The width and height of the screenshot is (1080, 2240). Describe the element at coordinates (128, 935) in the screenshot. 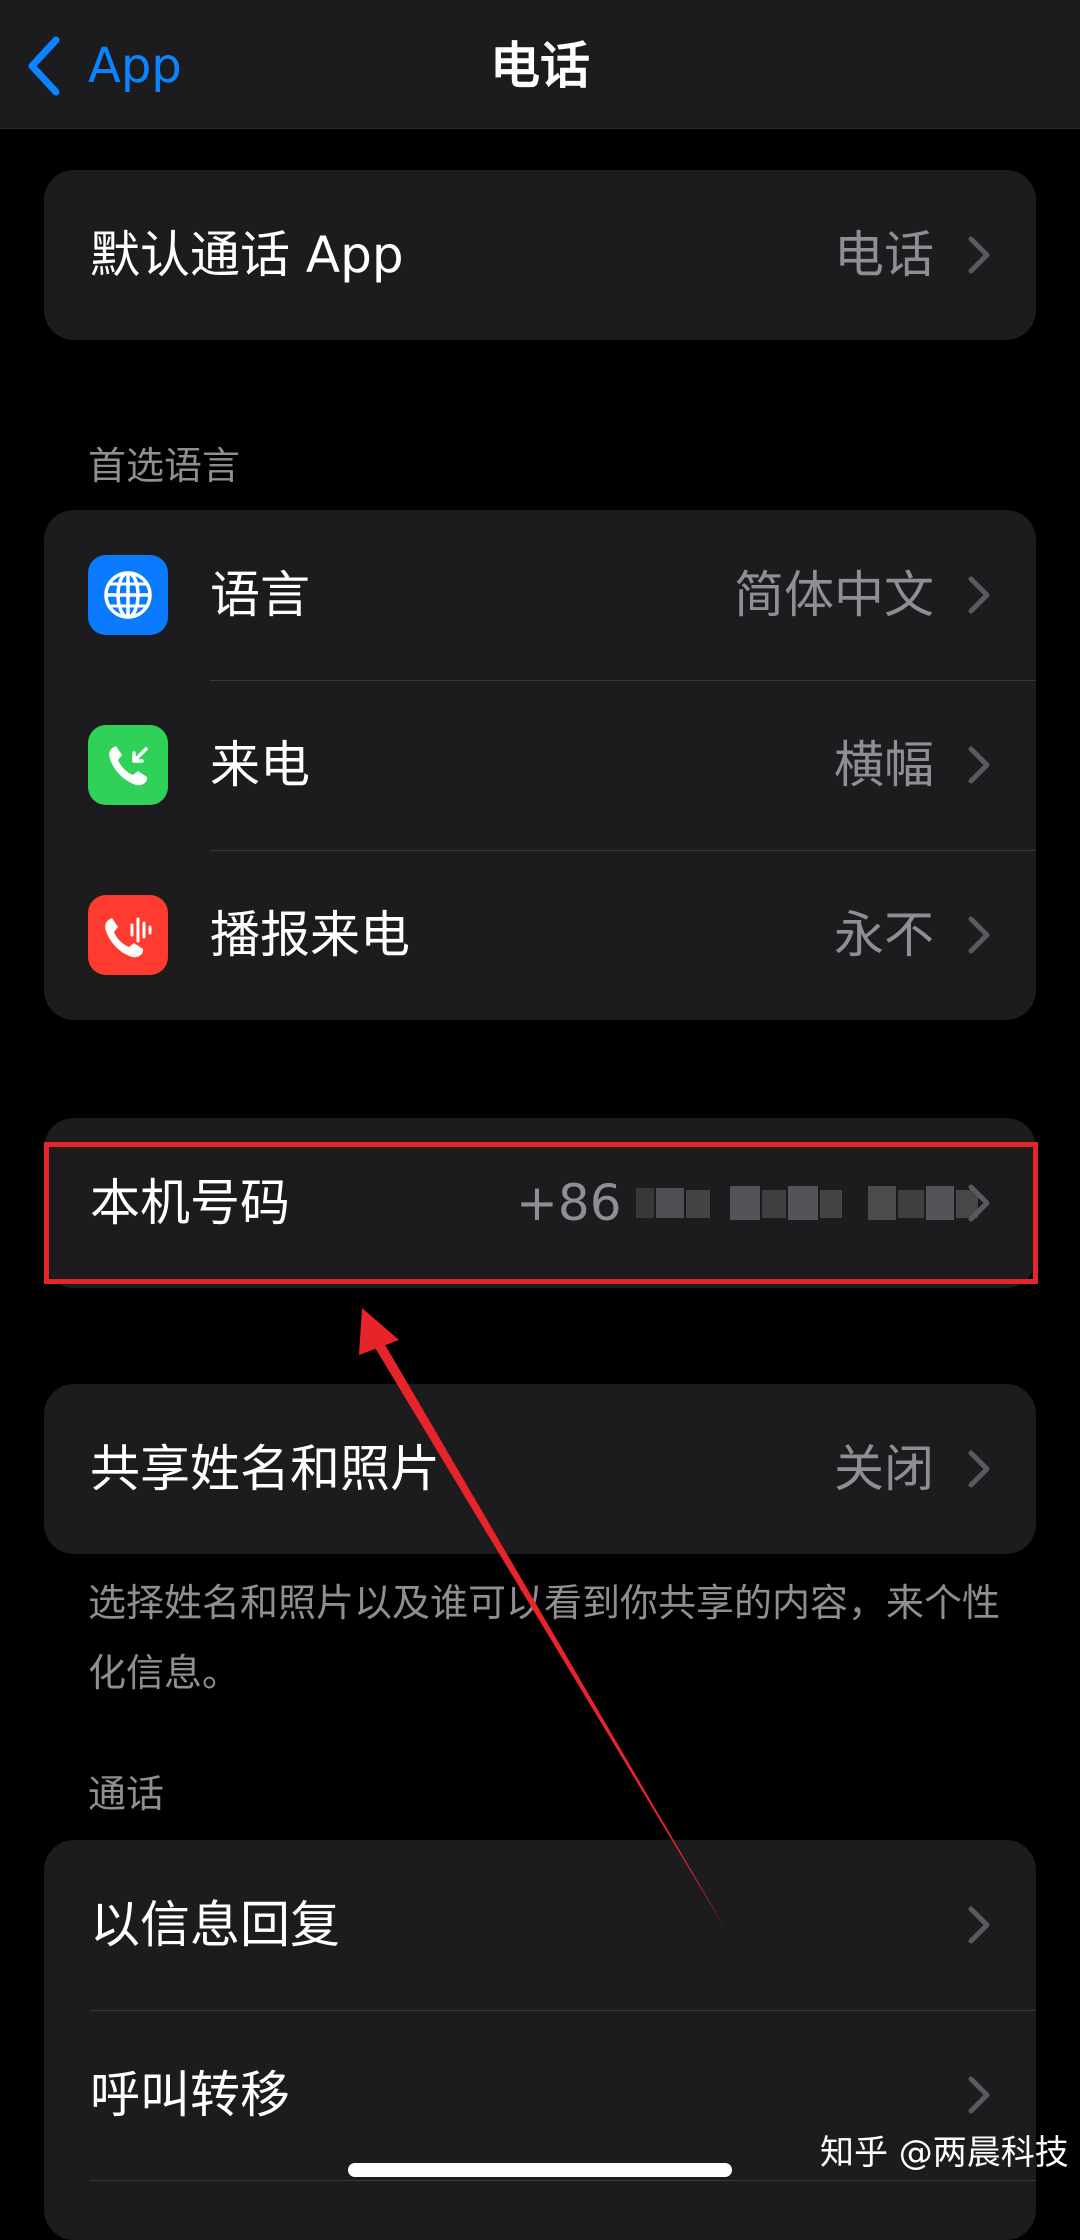

I see `announce-calls-icon` at that location.